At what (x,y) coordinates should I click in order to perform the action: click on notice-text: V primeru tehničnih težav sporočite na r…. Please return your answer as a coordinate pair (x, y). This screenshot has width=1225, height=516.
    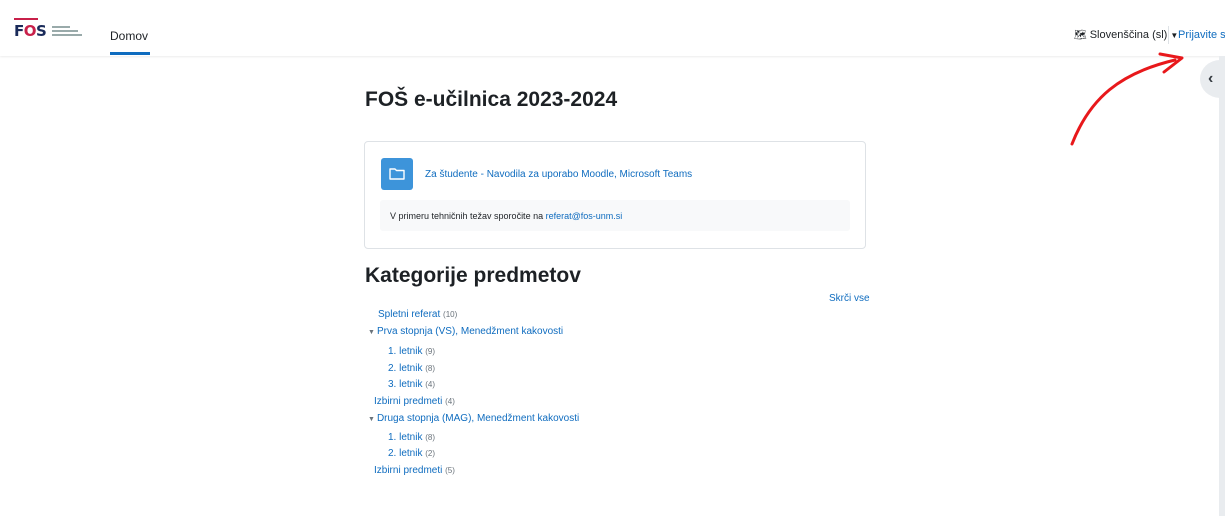
    Looking at the image, I should click on (506, 216).